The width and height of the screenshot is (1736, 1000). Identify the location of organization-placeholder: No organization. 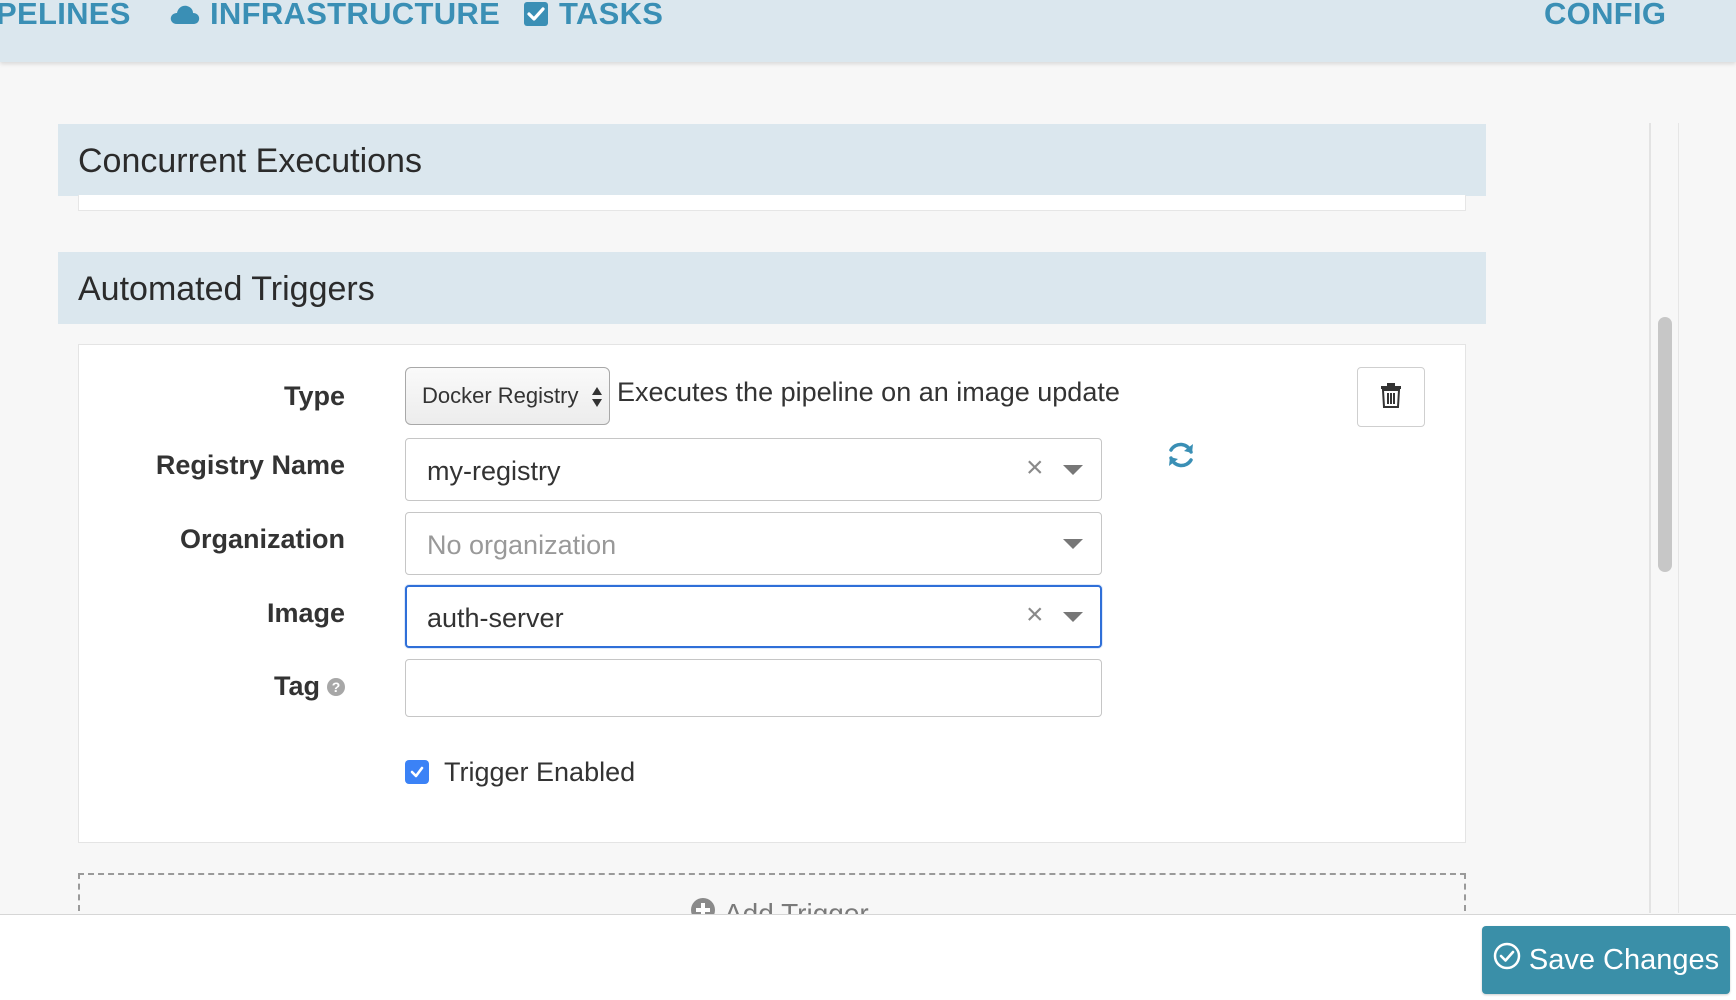
(522, 545).